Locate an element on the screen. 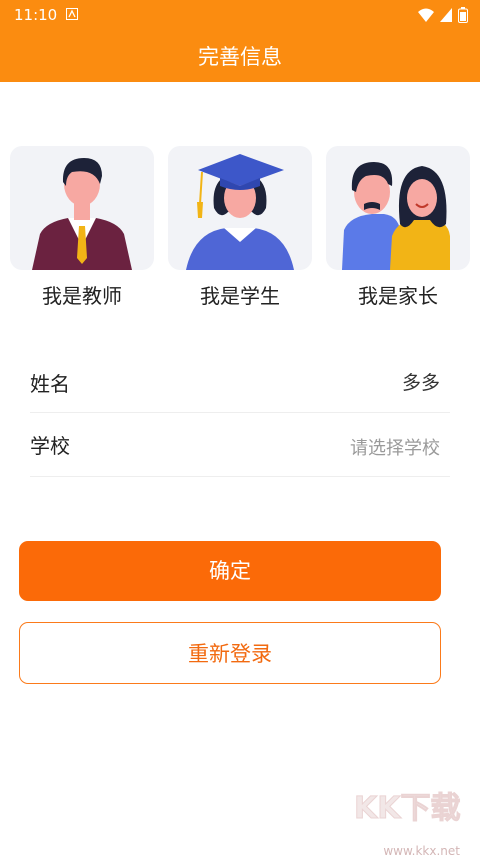 The width and height of the screenshot is (480, 862). role-card-student is located at coordinates (240, 208).